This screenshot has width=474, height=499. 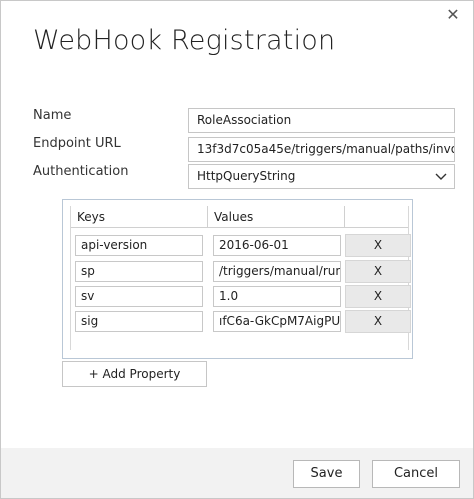 What do you see at coordinates (441, 176) in the screenshot?
I see `chevron-down-icon` at bounding box center [441, 176].